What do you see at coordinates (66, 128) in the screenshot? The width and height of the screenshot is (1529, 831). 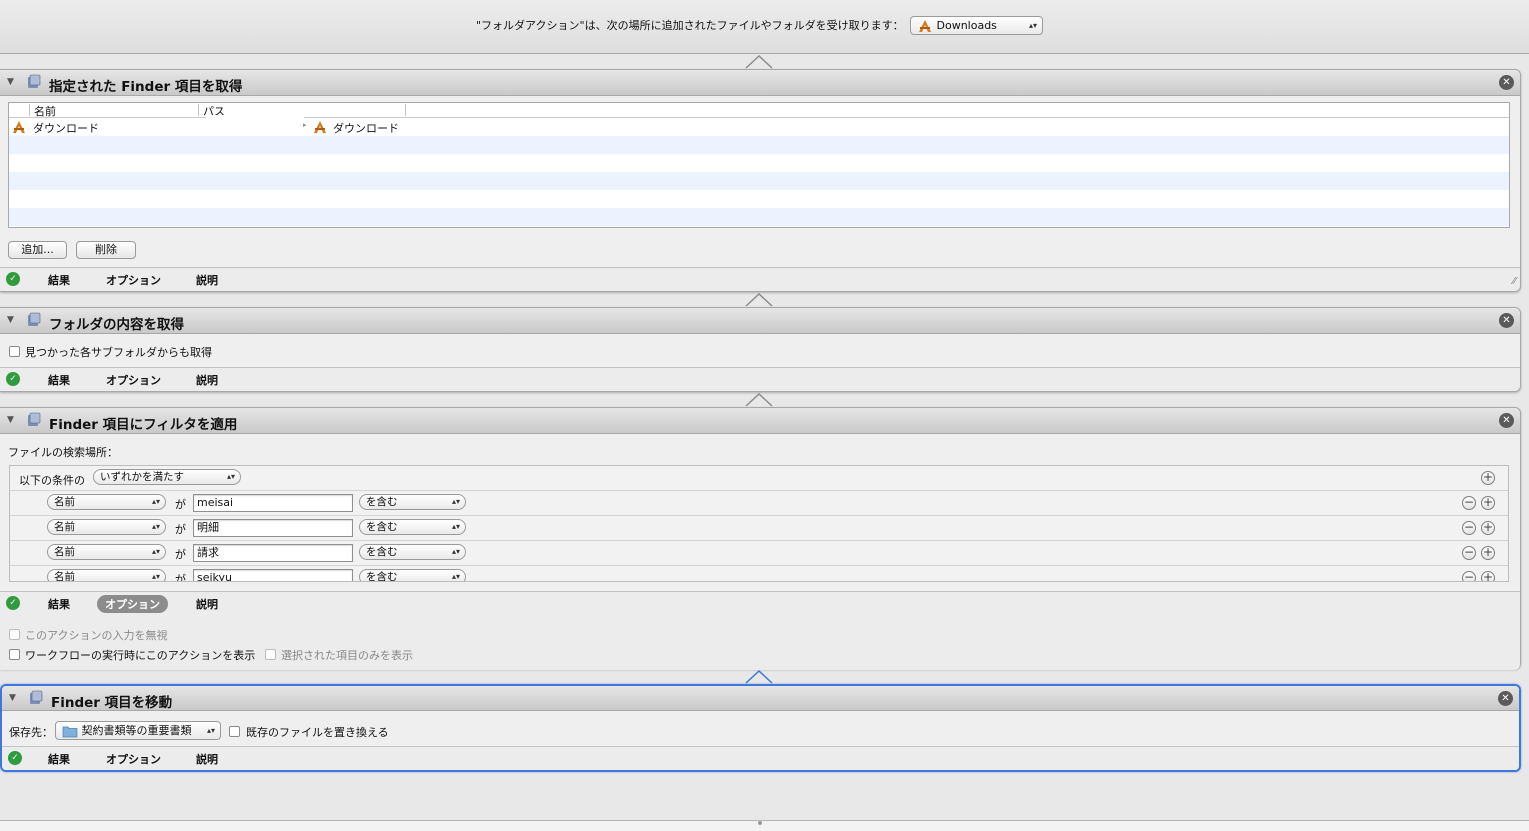 I see `item-name: ダウンロード` at bounding box center [66, 128].